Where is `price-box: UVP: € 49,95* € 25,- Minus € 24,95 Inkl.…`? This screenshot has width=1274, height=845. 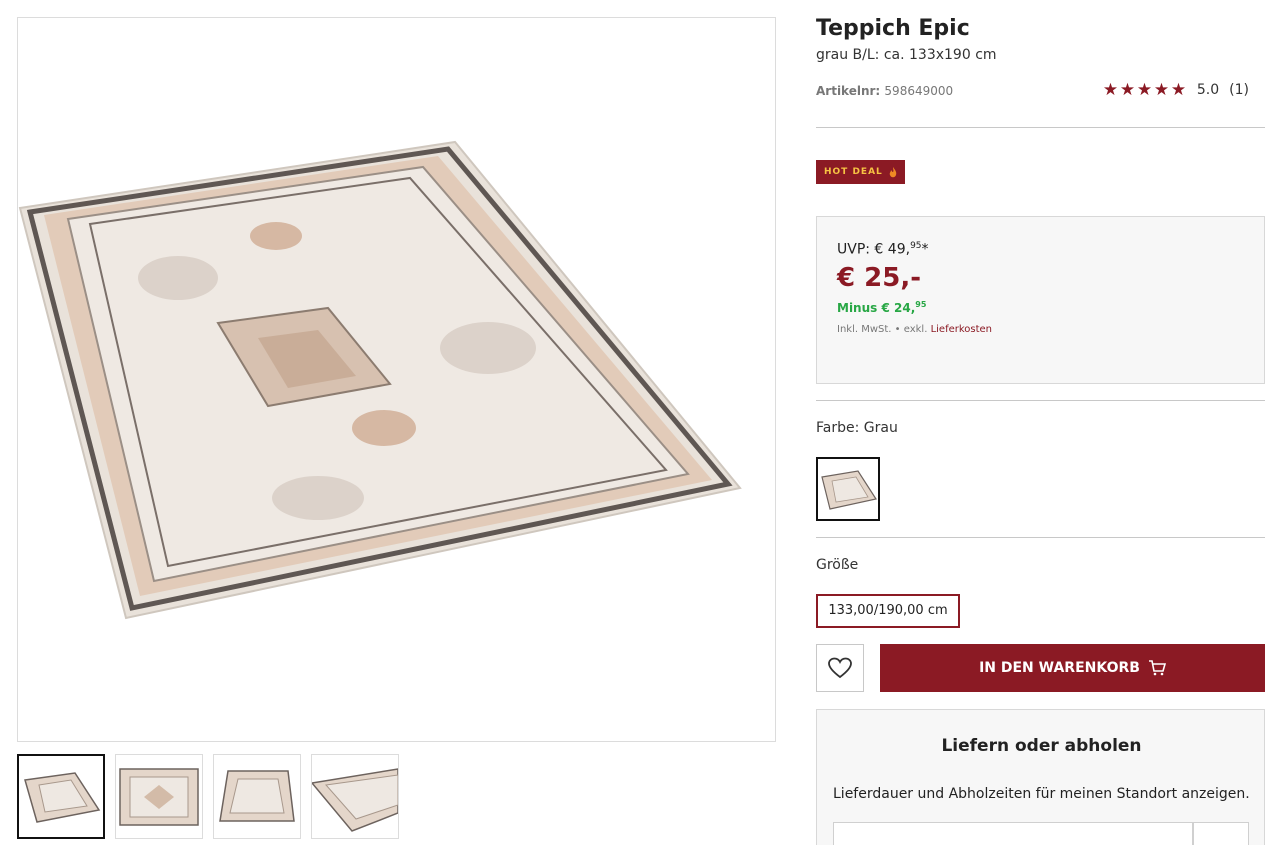 price-box: UVP: € 49,95* € 25,- Minus € 24,95 Inkl.… is located at coordinates (1040, 300).